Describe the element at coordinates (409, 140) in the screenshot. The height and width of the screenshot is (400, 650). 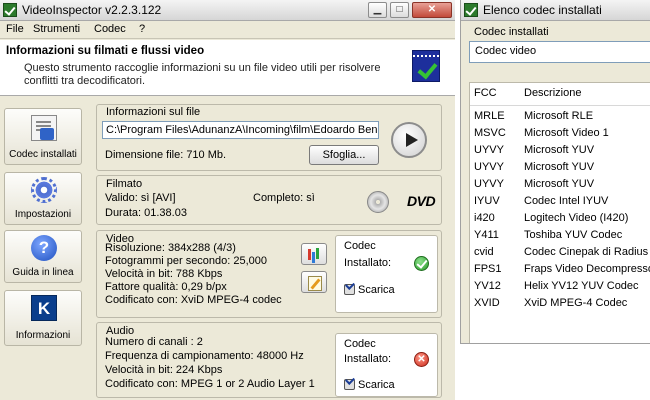
I see `play-icon` at that location.